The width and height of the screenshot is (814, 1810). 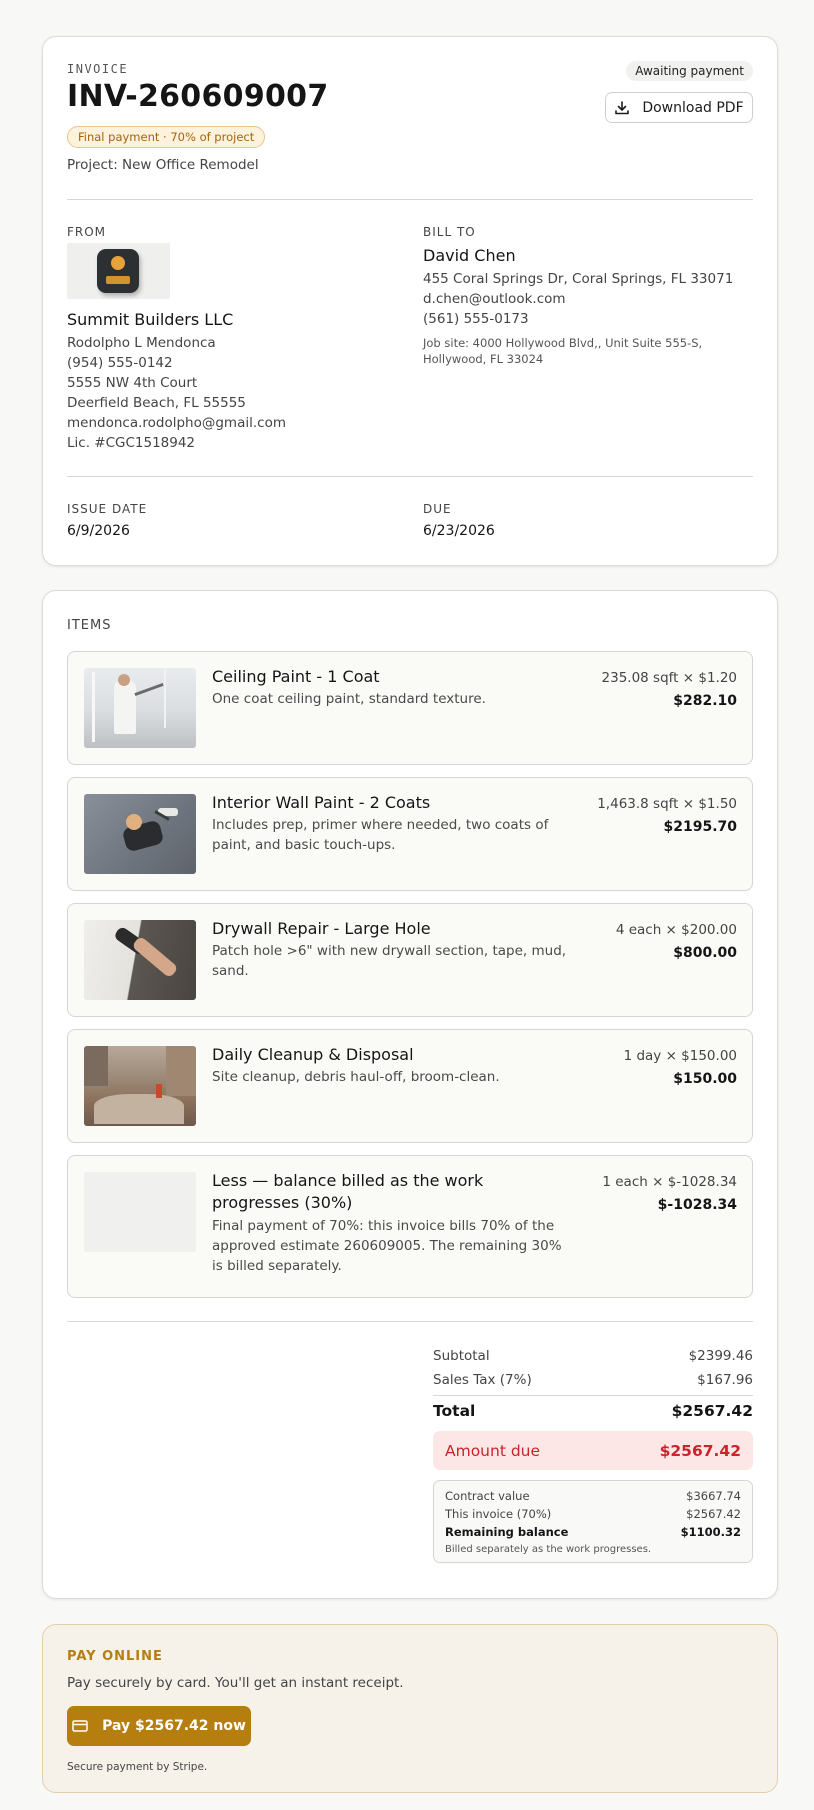 What do you see at coordinates (498, 1514) in the screenshot?
I see `this-invoice-label: This invoice (70%)` at bounding box center [498, 1514].